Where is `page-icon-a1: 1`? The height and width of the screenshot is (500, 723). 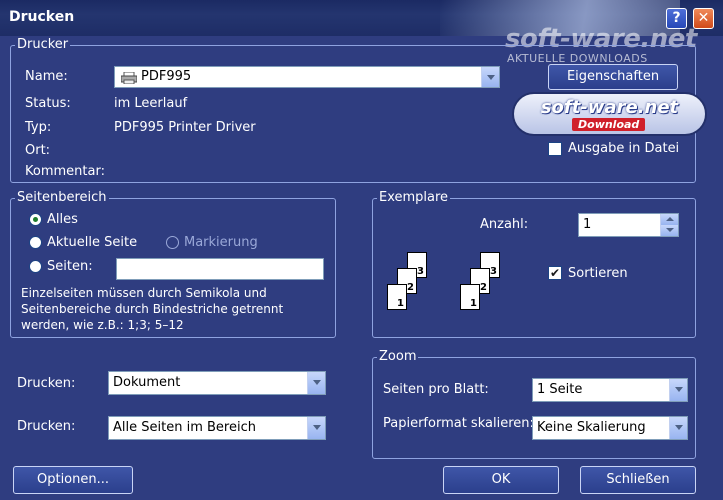
page-icon-a1: 1 is located at coordinates (397, 297).